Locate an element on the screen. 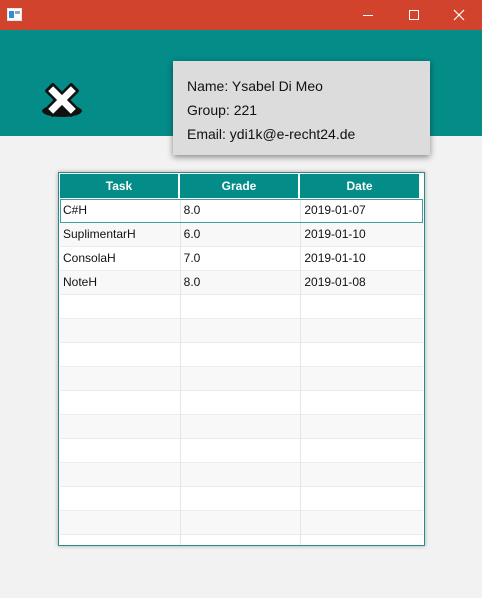 The height and width of the screenshot is (598, 482). cell-grade: 6.0 is located at coordinates (241, 235).